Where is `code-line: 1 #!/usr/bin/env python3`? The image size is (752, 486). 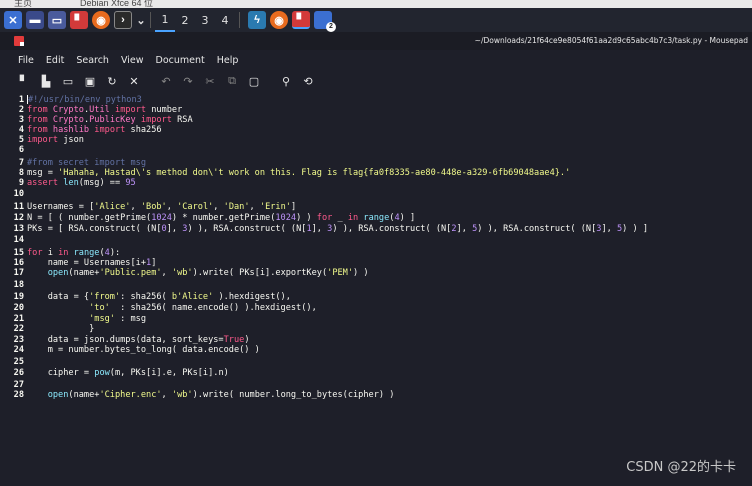 code-line: 1 #!/usr/bin/env python3 is located at coordinates (76, 100).